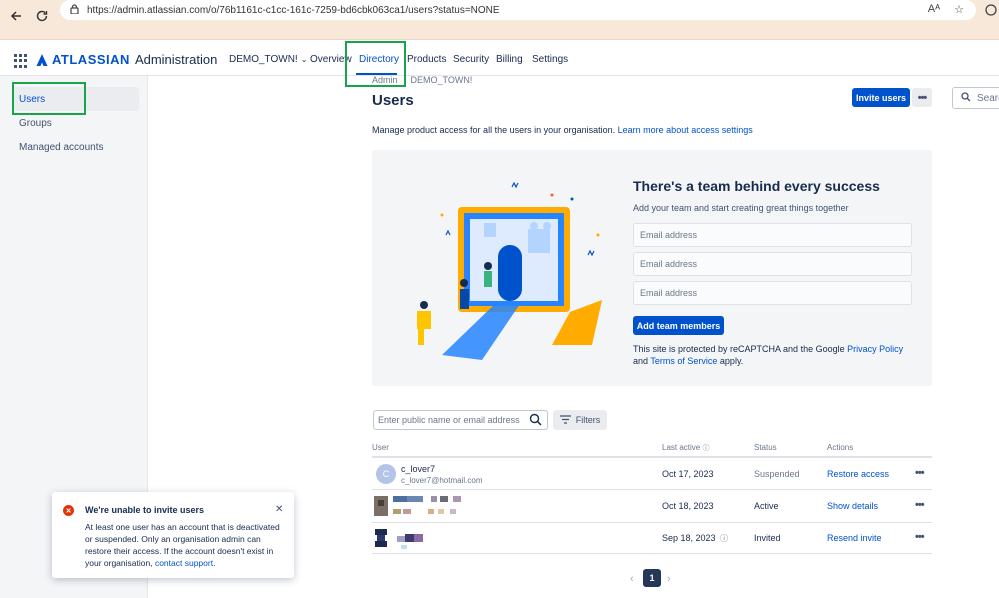 Image resolution: width=999 pixels, height=598 pixels. Describe the element at coordinates (68, 510) in the screenshot. I see `error-icon: ✕` at that location.